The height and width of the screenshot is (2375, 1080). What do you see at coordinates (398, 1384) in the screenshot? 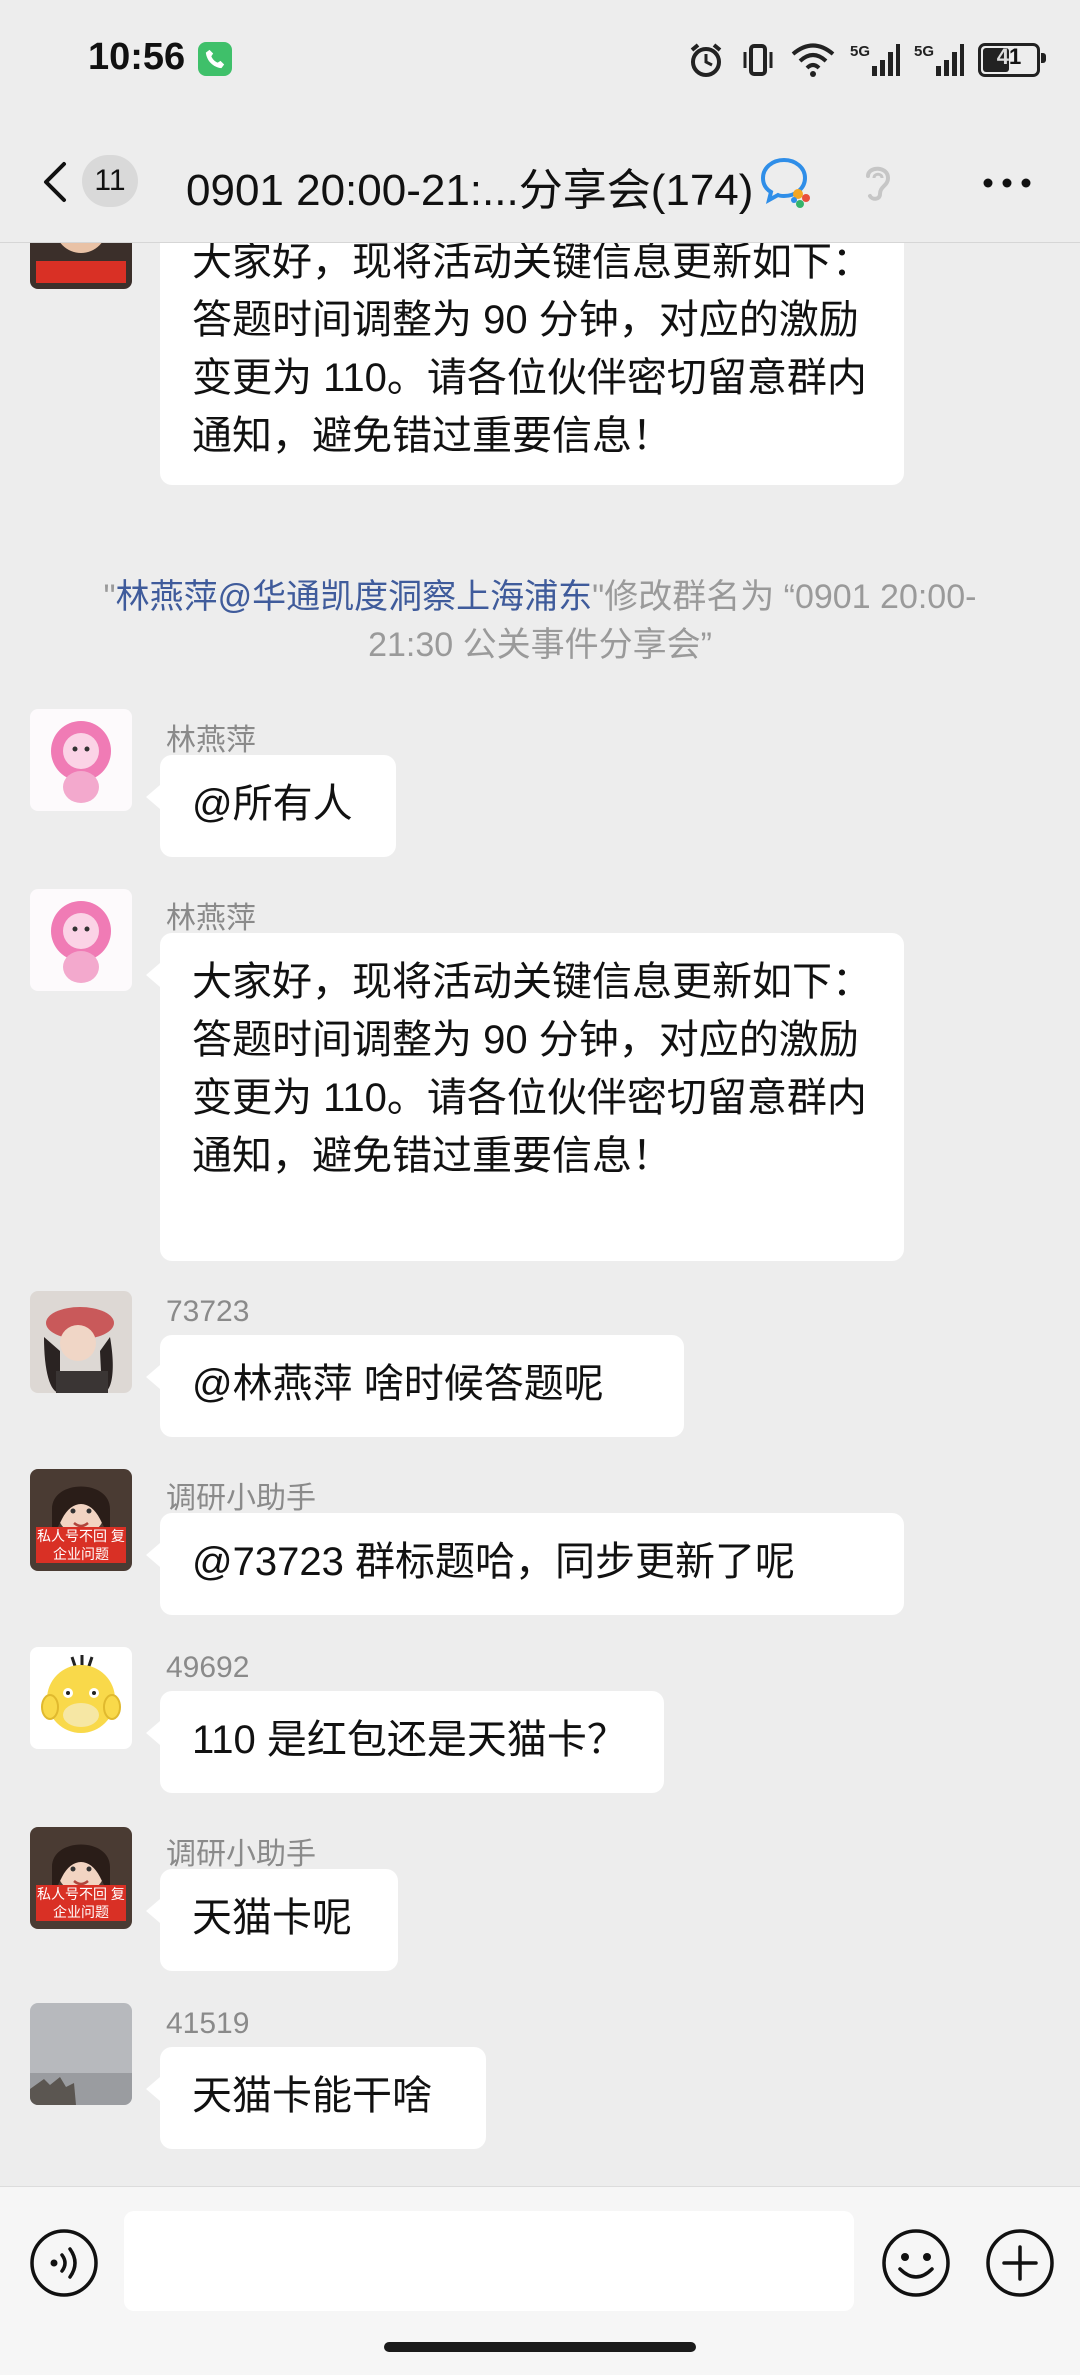
I see `message-text: @林燕萍 啥时候答题呢` at bounding box center [398, 1384].